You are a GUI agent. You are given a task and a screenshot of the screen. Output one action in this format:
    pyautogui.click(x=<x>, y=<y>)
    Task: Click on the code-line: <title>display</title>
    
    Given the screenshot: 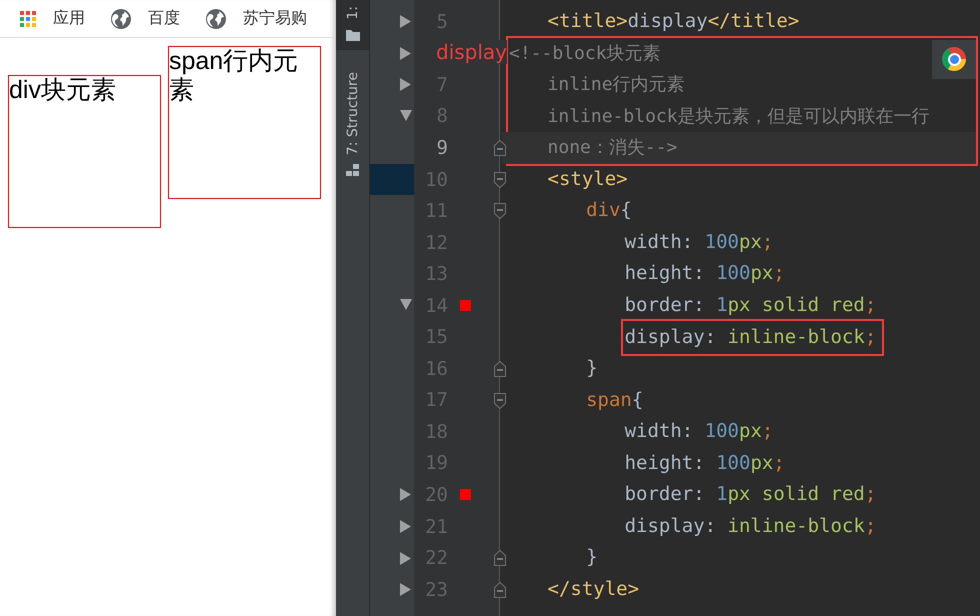 What is the action you would take?
    pyautogui.click(x=674, y=21)
    